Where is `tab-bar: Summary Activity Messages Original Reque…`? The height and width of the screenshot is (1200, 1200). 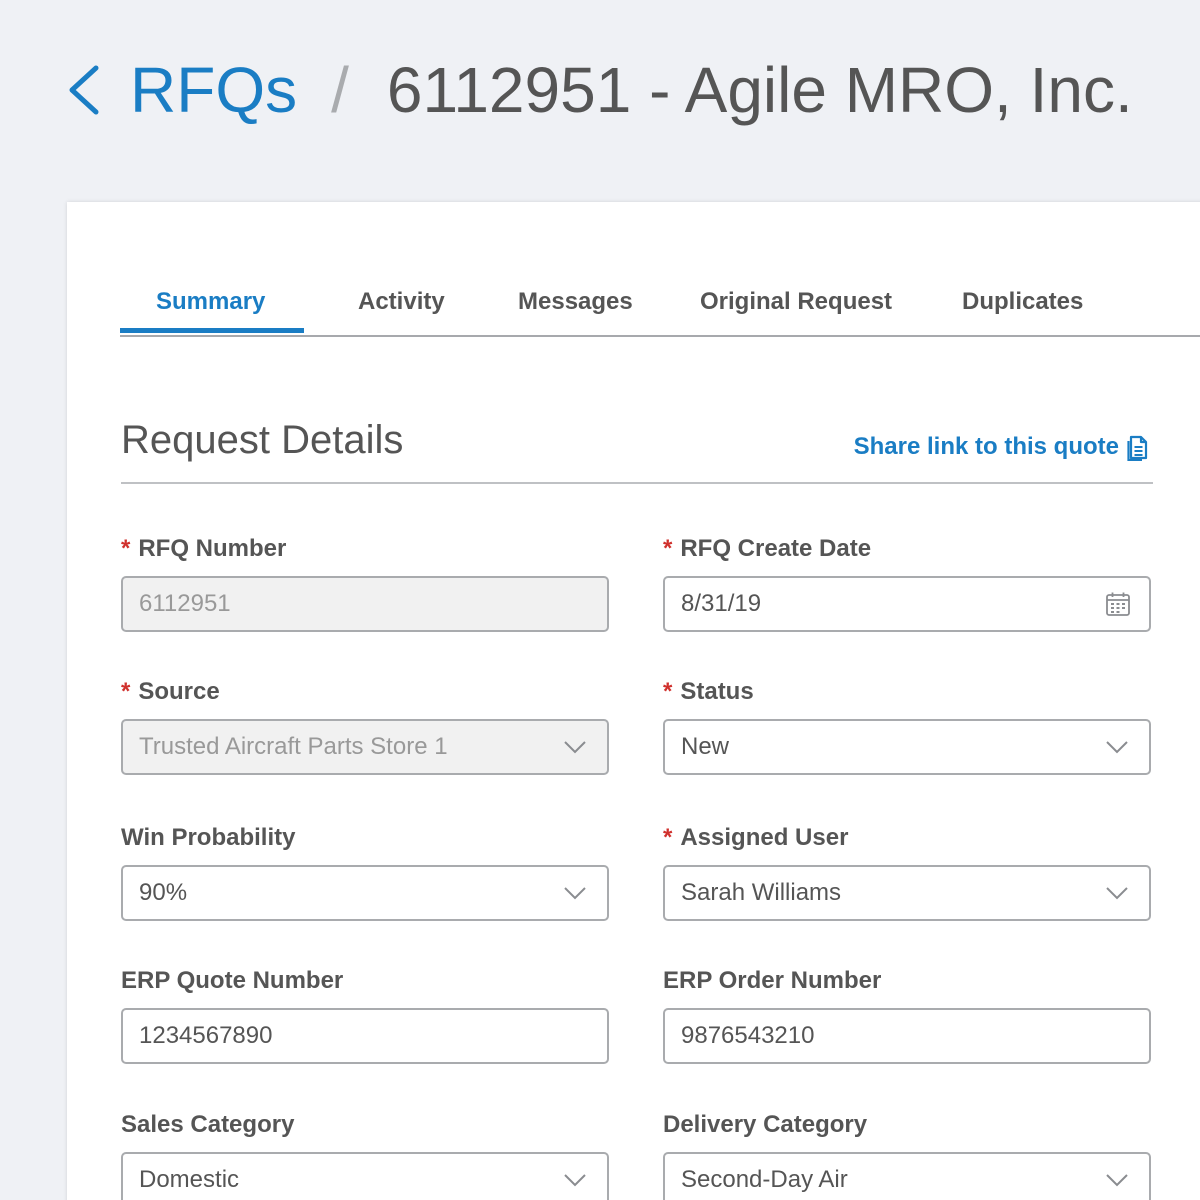 tab-bar: Summary Activity Messages Original Reque… is located at coordinates (660, 304).